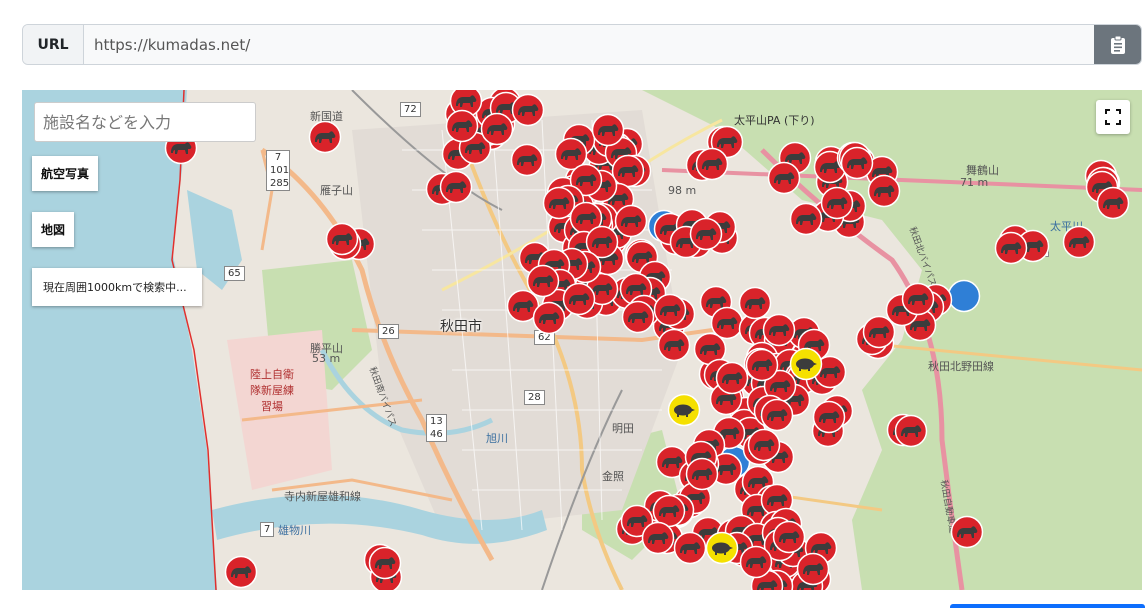 The width and height of the screenshot is (1148, 608). What do you see at coordinates (974, 182) in the screenshot?
I see `map-label-elevation-2: 71 m` at bounding box center [974, 182].